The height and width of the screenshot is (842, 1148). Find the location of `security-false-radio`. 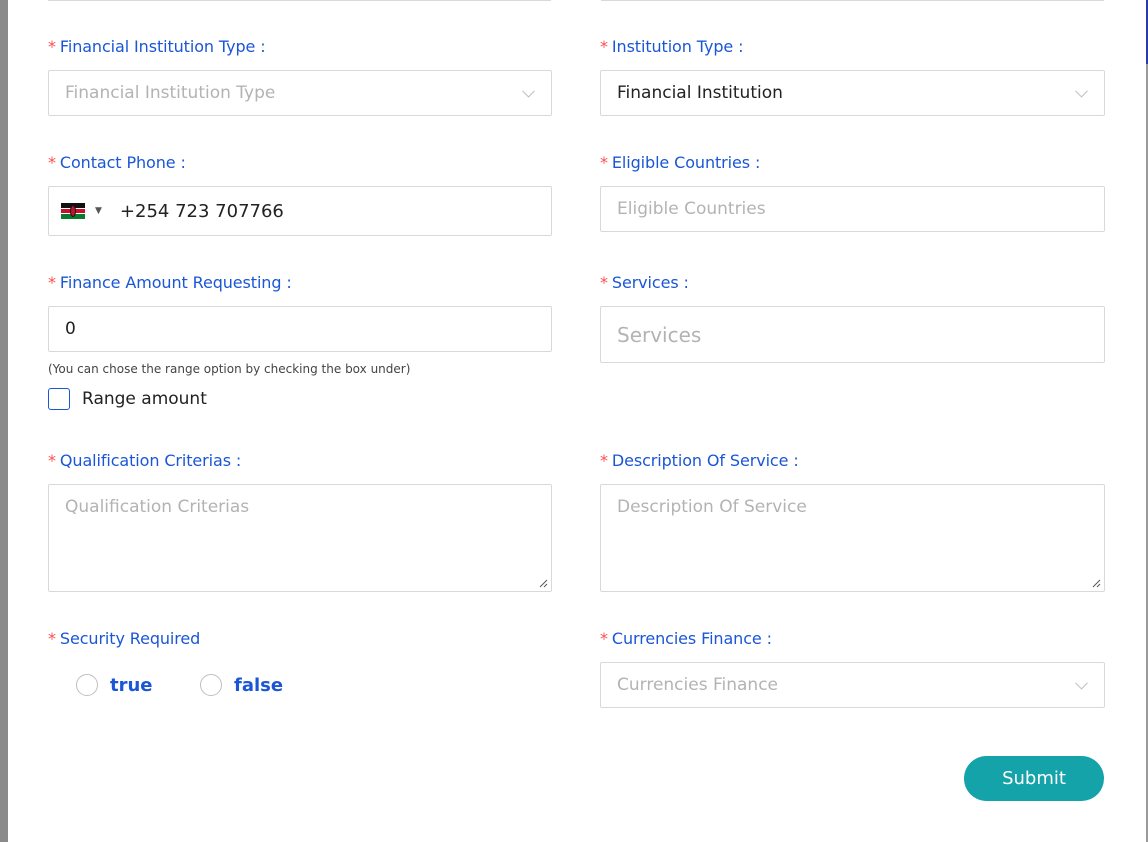

security-false-radio is located at coordinates (211, 685).